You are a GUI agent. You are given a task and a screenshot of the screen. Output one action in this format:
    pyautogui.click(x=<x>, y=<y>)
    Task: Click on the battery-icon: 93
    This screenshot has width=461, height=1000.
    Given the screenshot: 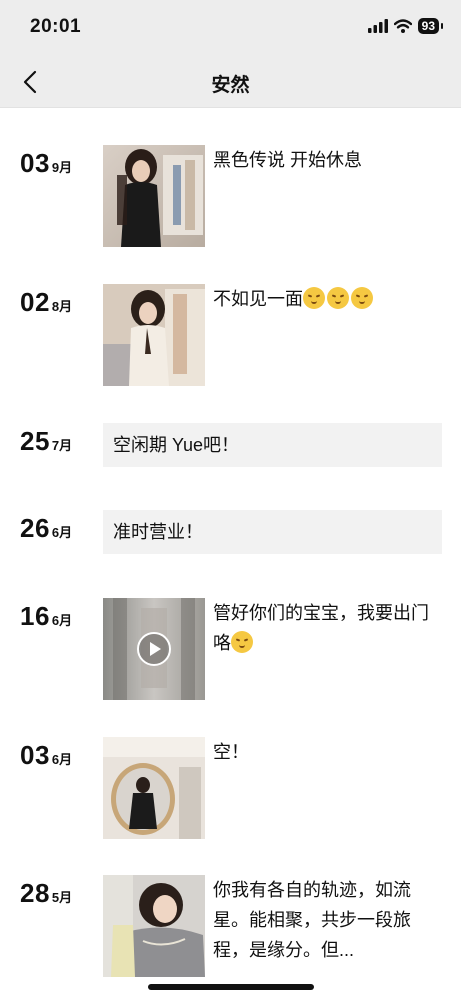 What is the action you would take?
    pyautogui.click(x=430, y=26)
    